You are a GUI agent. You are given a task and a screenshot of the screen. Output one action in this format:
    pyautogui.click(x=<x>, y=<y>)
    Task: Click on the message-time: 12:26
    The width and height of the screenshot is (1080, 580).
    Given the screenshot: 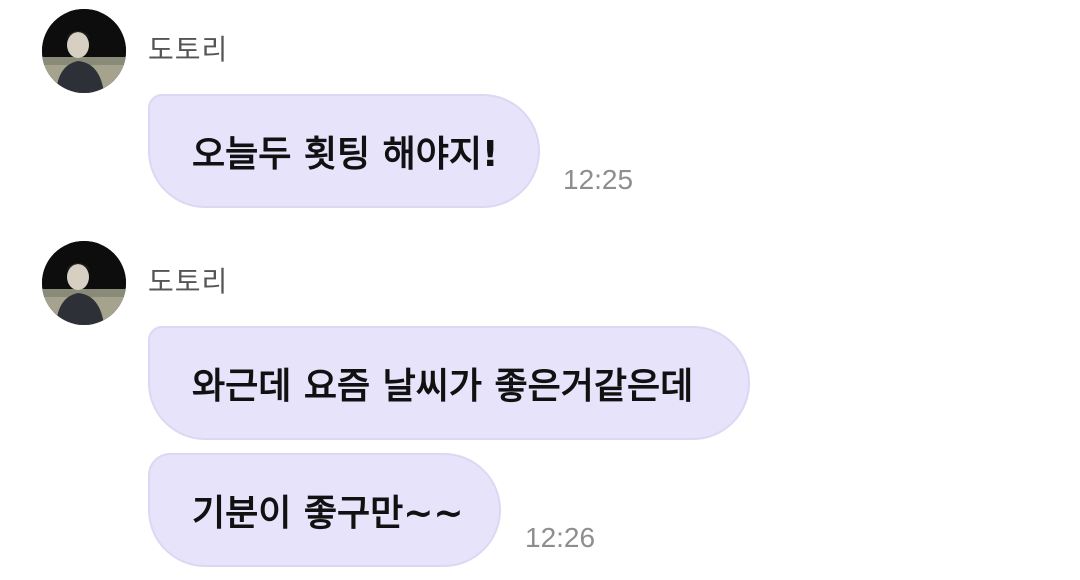 What is the action you would take?
    pyautogui.click(x=560, y=537)
    